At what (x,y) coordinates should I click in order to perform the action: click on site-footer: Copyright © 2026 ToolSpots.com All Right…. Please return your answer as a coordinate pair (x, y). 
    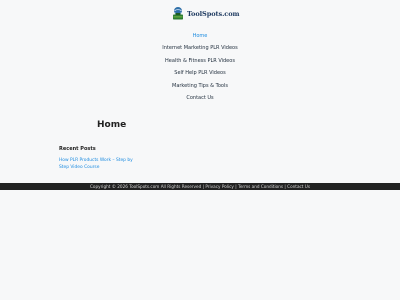
    Looking at the image, I should click on (200, 186).